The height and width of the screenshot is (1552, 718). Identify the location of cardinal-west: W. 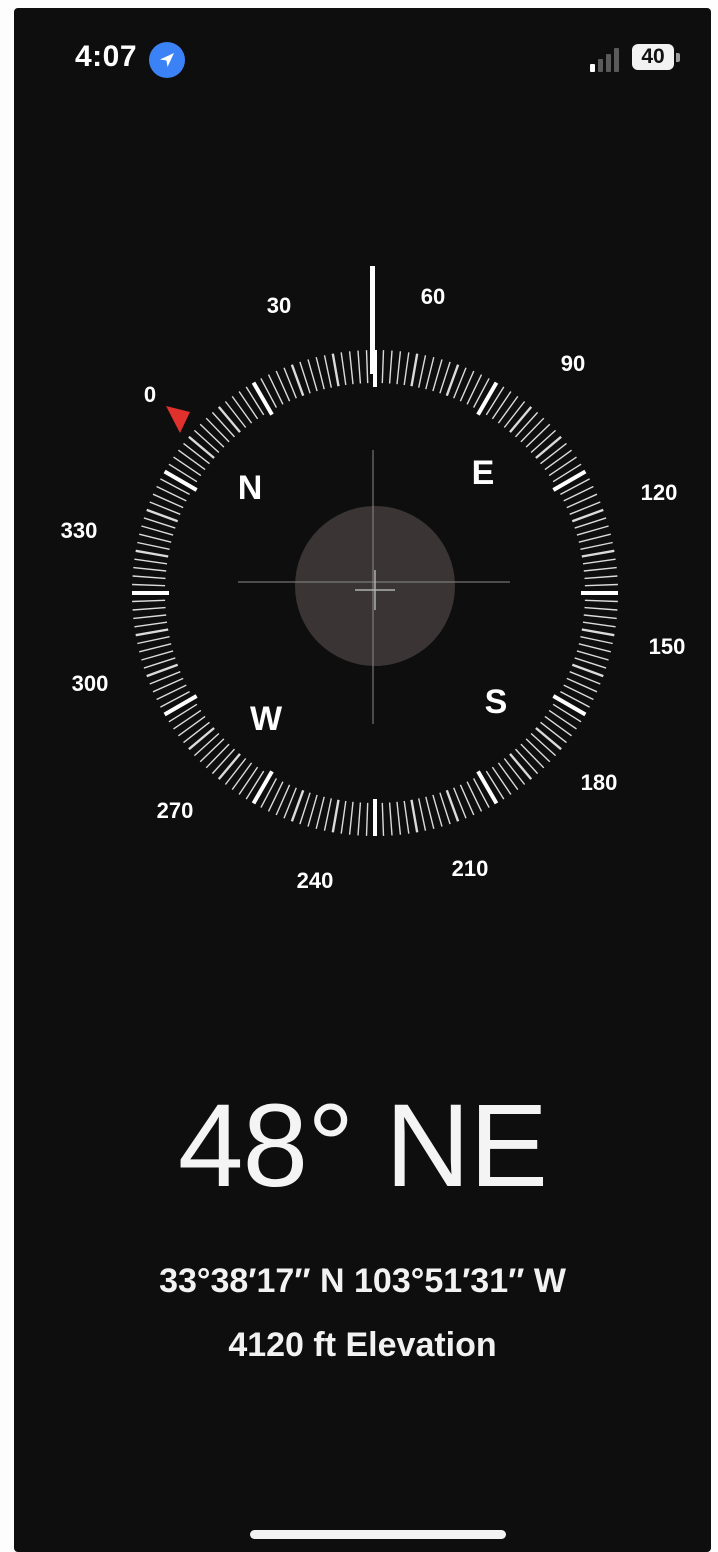
(266, 719).